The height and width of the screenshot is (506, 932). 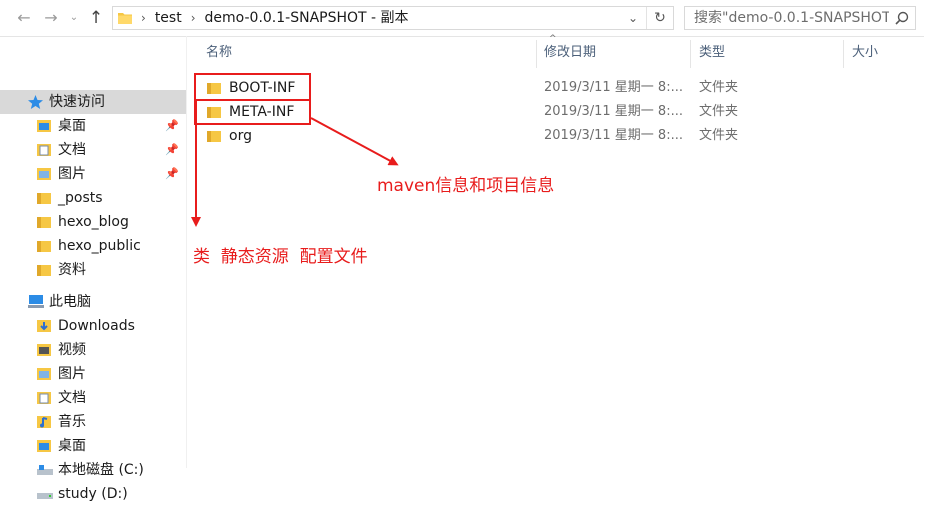 I want to click on computer-icon, so click(x=36, y=301).